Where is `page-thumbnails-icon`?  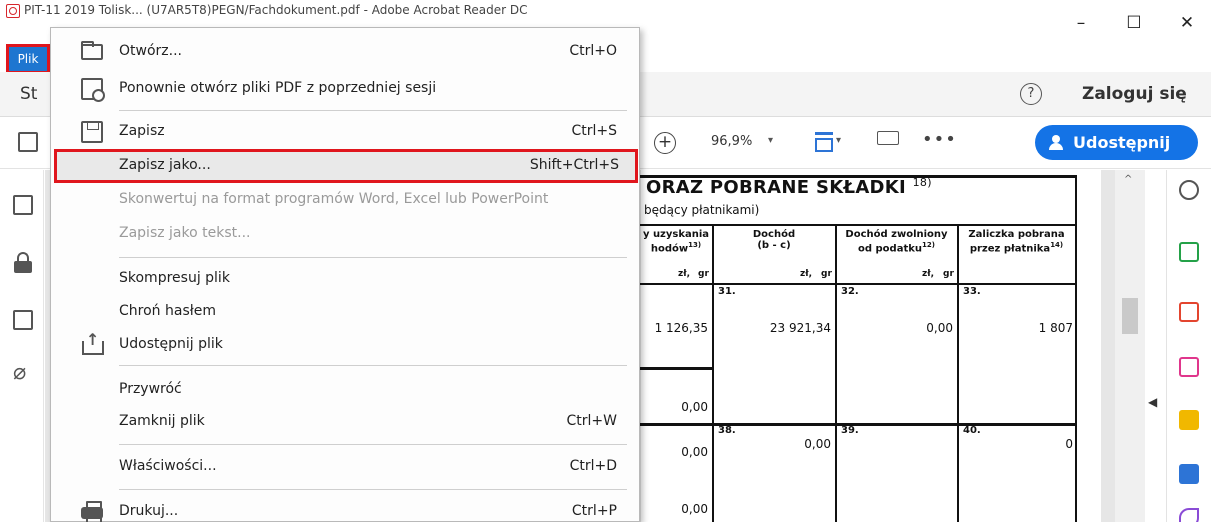 page-thumbnails-icon is located at coordinates (23, 320).